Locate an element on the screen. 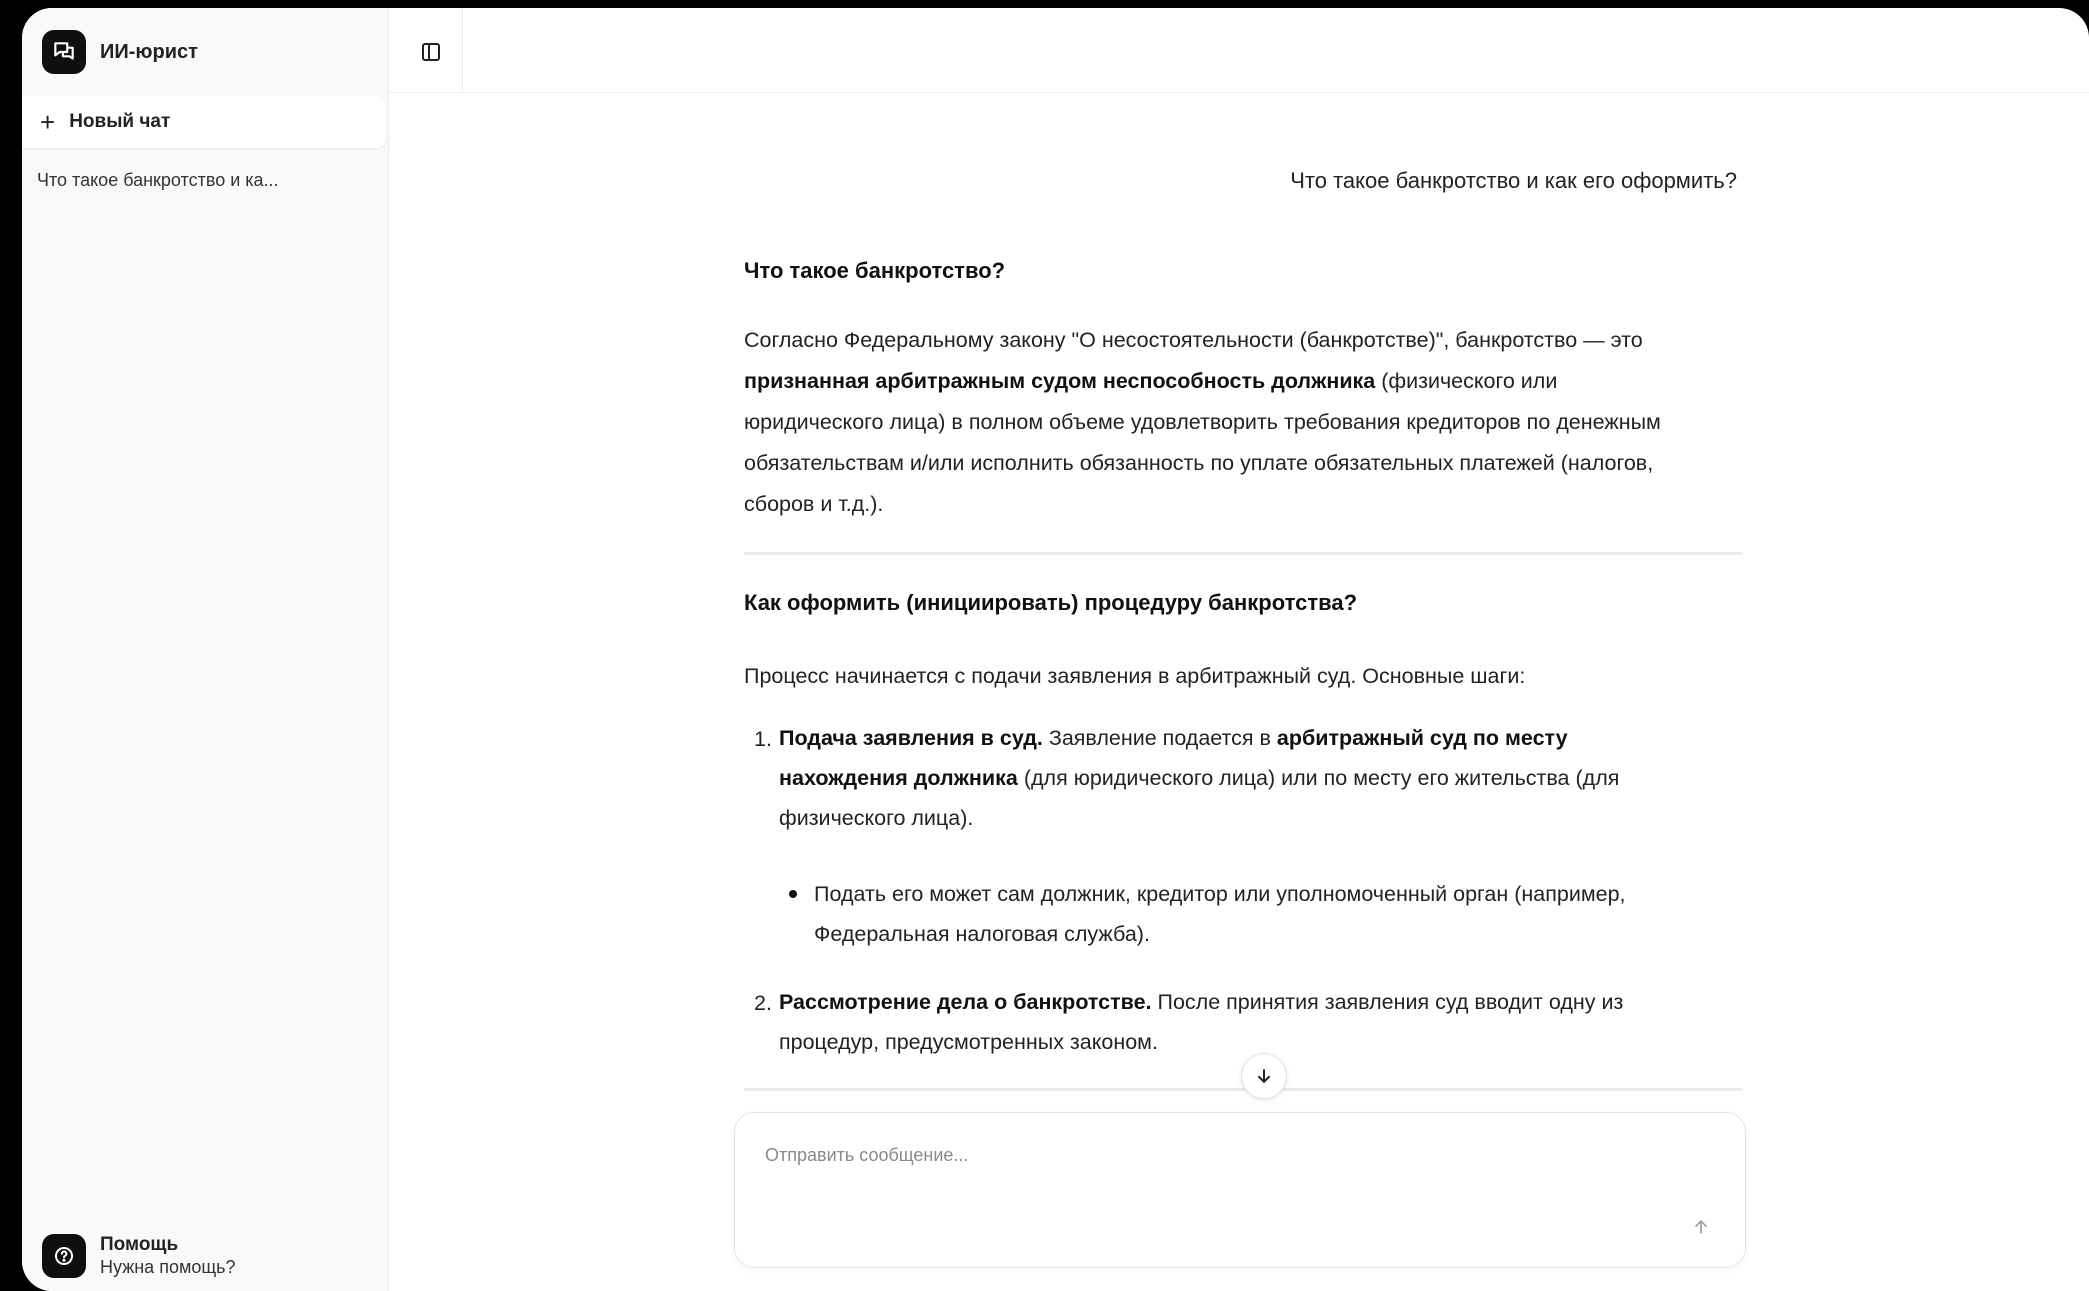  help-bubble-icon is located at coordinates (64, 1256).